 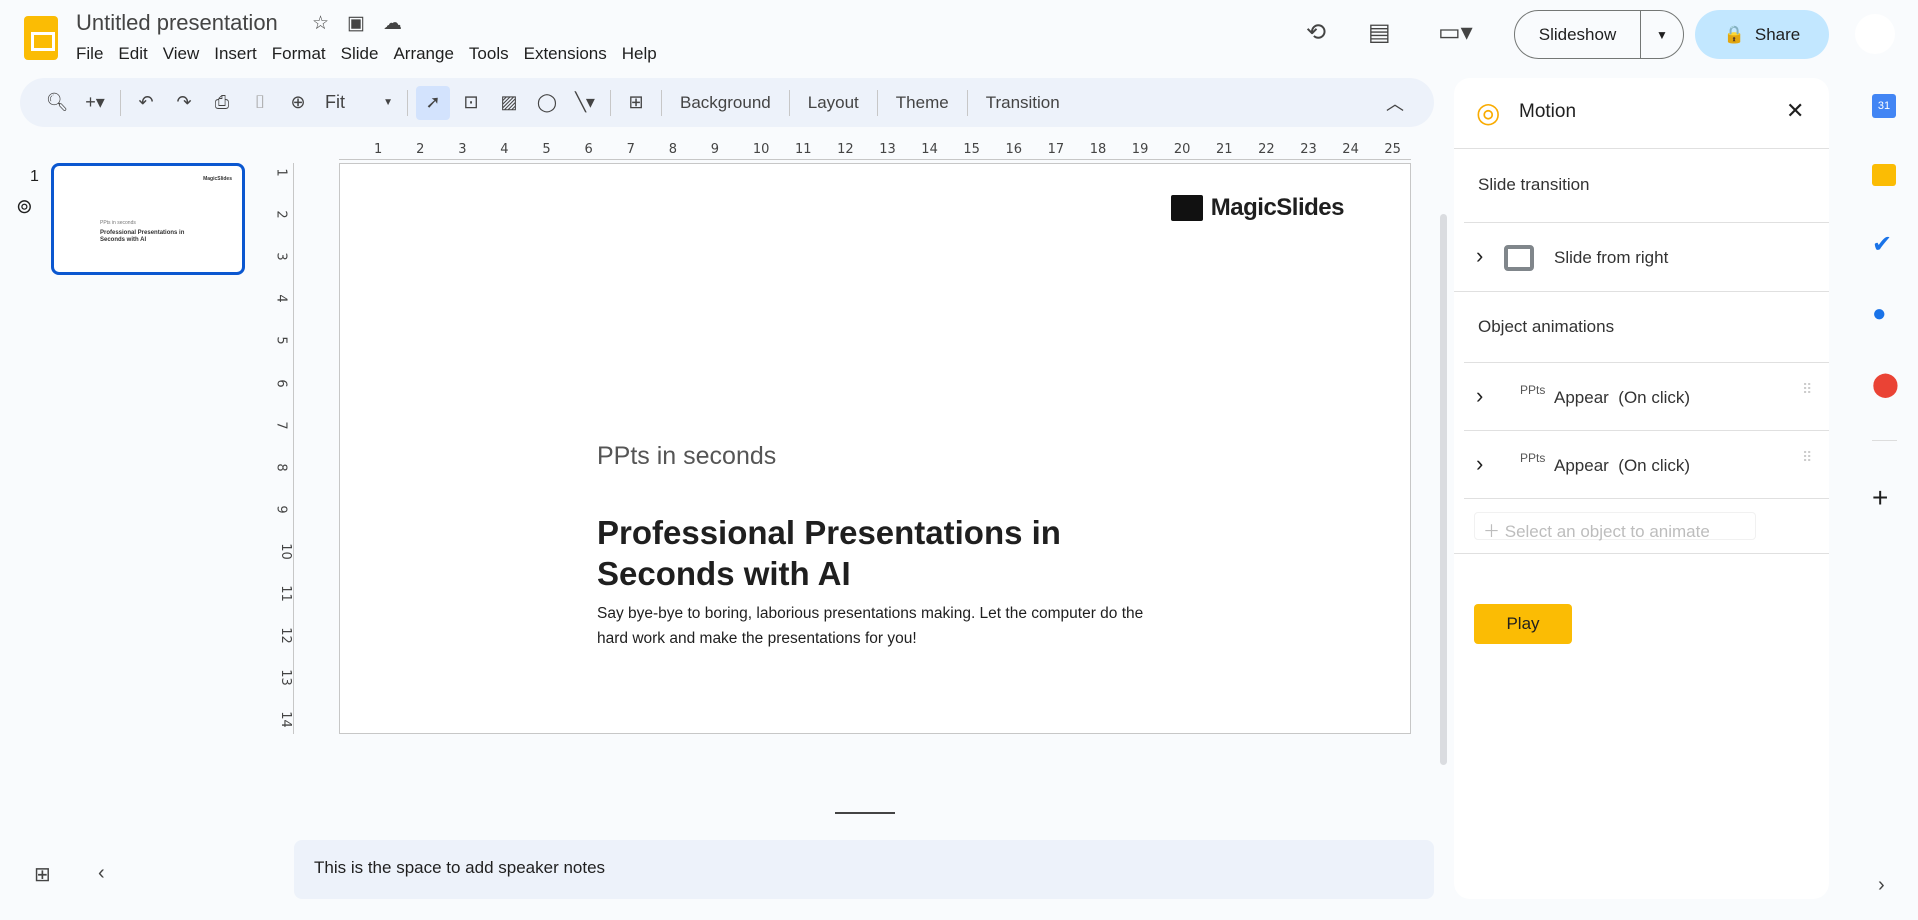 What do you see at coordinates (1488, 112) in the screenshot?
I see `motion-icon: ◎` at bounding box center [1488, 112].